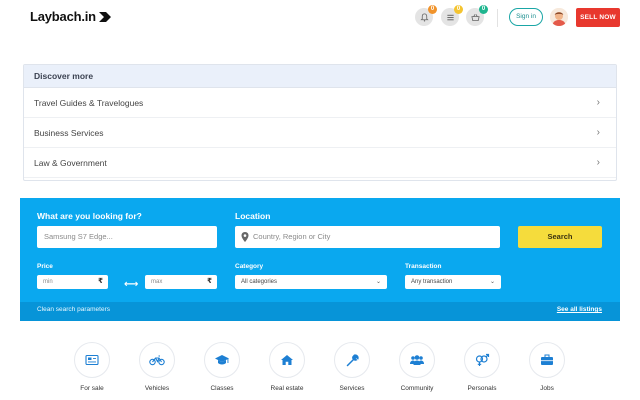 This screenshot has width=640, height=400. I want to click on category-real-estate: Real estate, so click(287, 367).